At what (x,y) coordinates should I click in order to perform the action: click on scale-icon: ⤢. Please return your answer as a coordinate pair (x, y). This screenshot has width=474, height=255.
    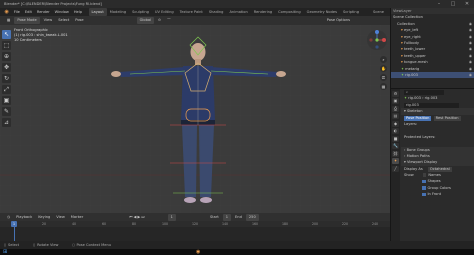
    Looking at the image, I should click on (6, 89).